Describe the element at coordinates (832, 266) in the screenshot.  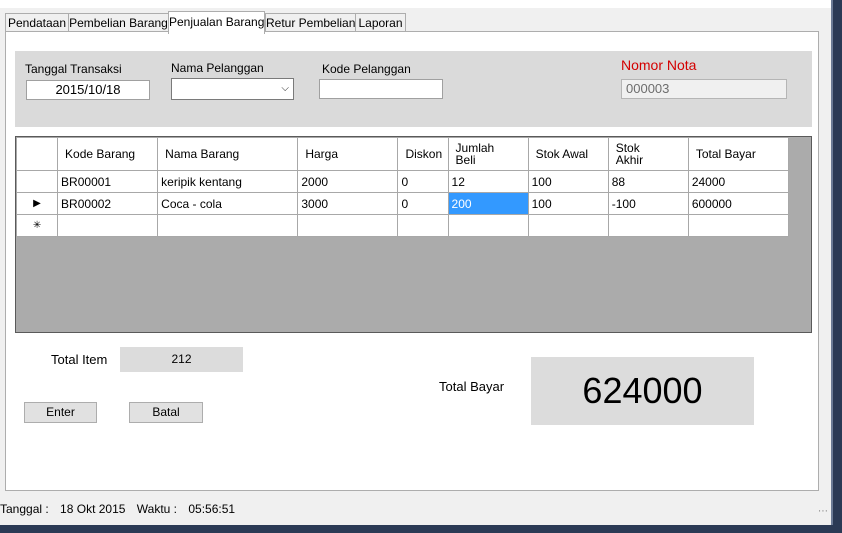
I see `window-right-edge-highlight` at that location.